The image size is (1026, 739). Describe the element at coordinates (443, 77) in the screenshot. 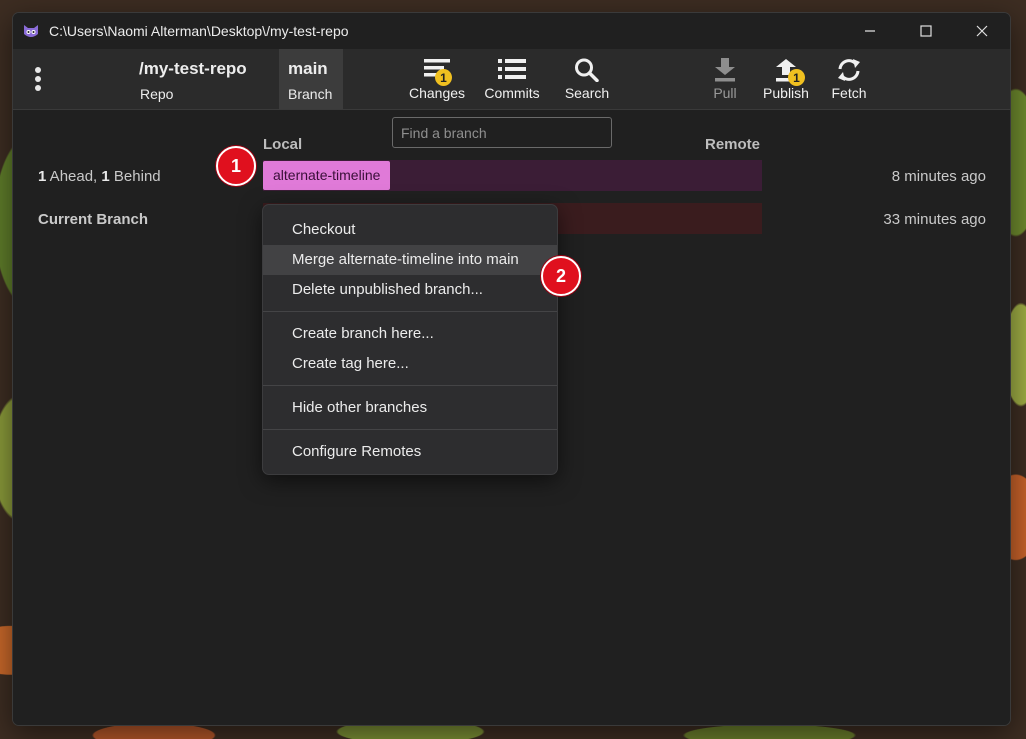

I see `changes-count-badge: 1` at that location.